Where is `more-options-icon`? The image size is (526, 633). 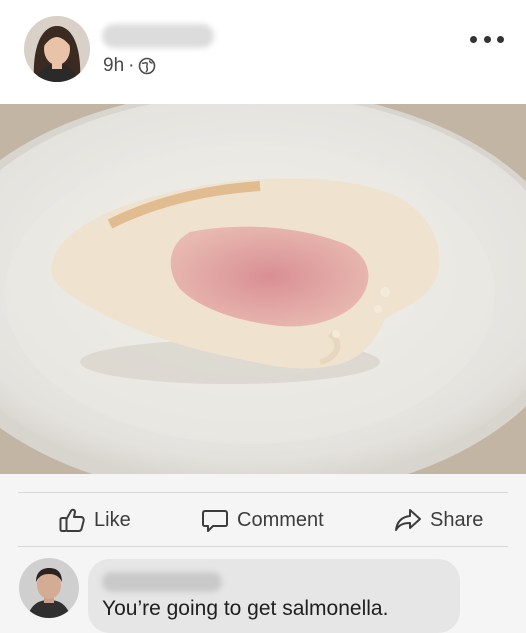
more-options-icon is located at coordinates (487, 39).